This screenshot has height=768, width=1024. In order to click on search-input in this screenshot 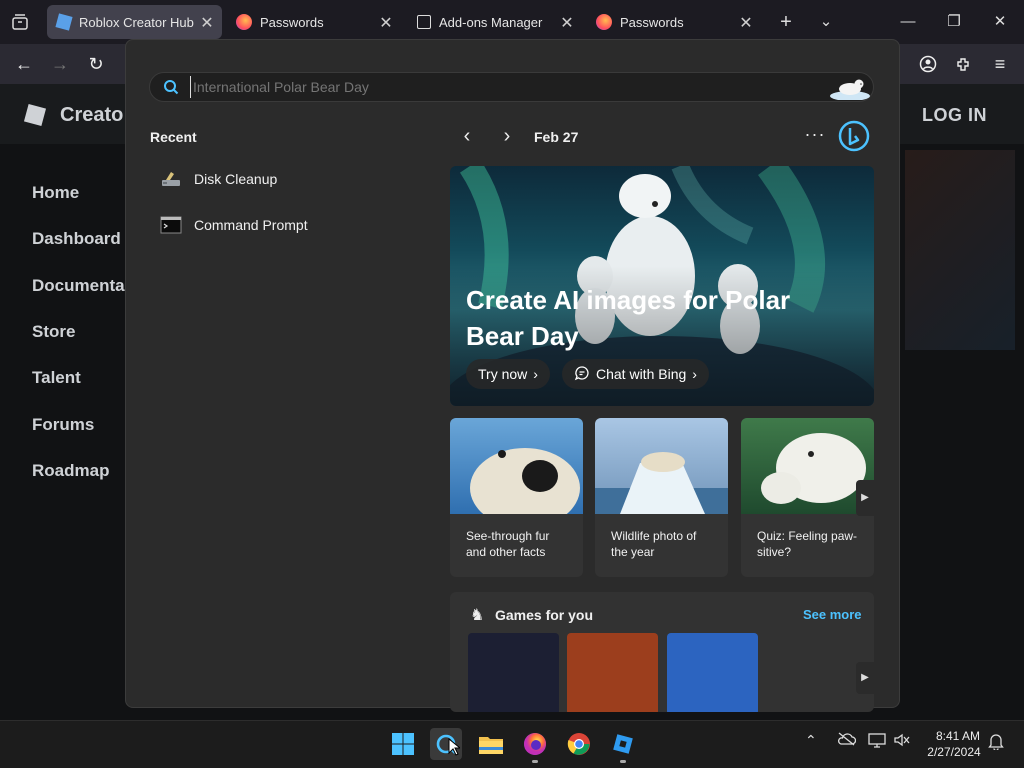, I will do `click(500, 87)`.